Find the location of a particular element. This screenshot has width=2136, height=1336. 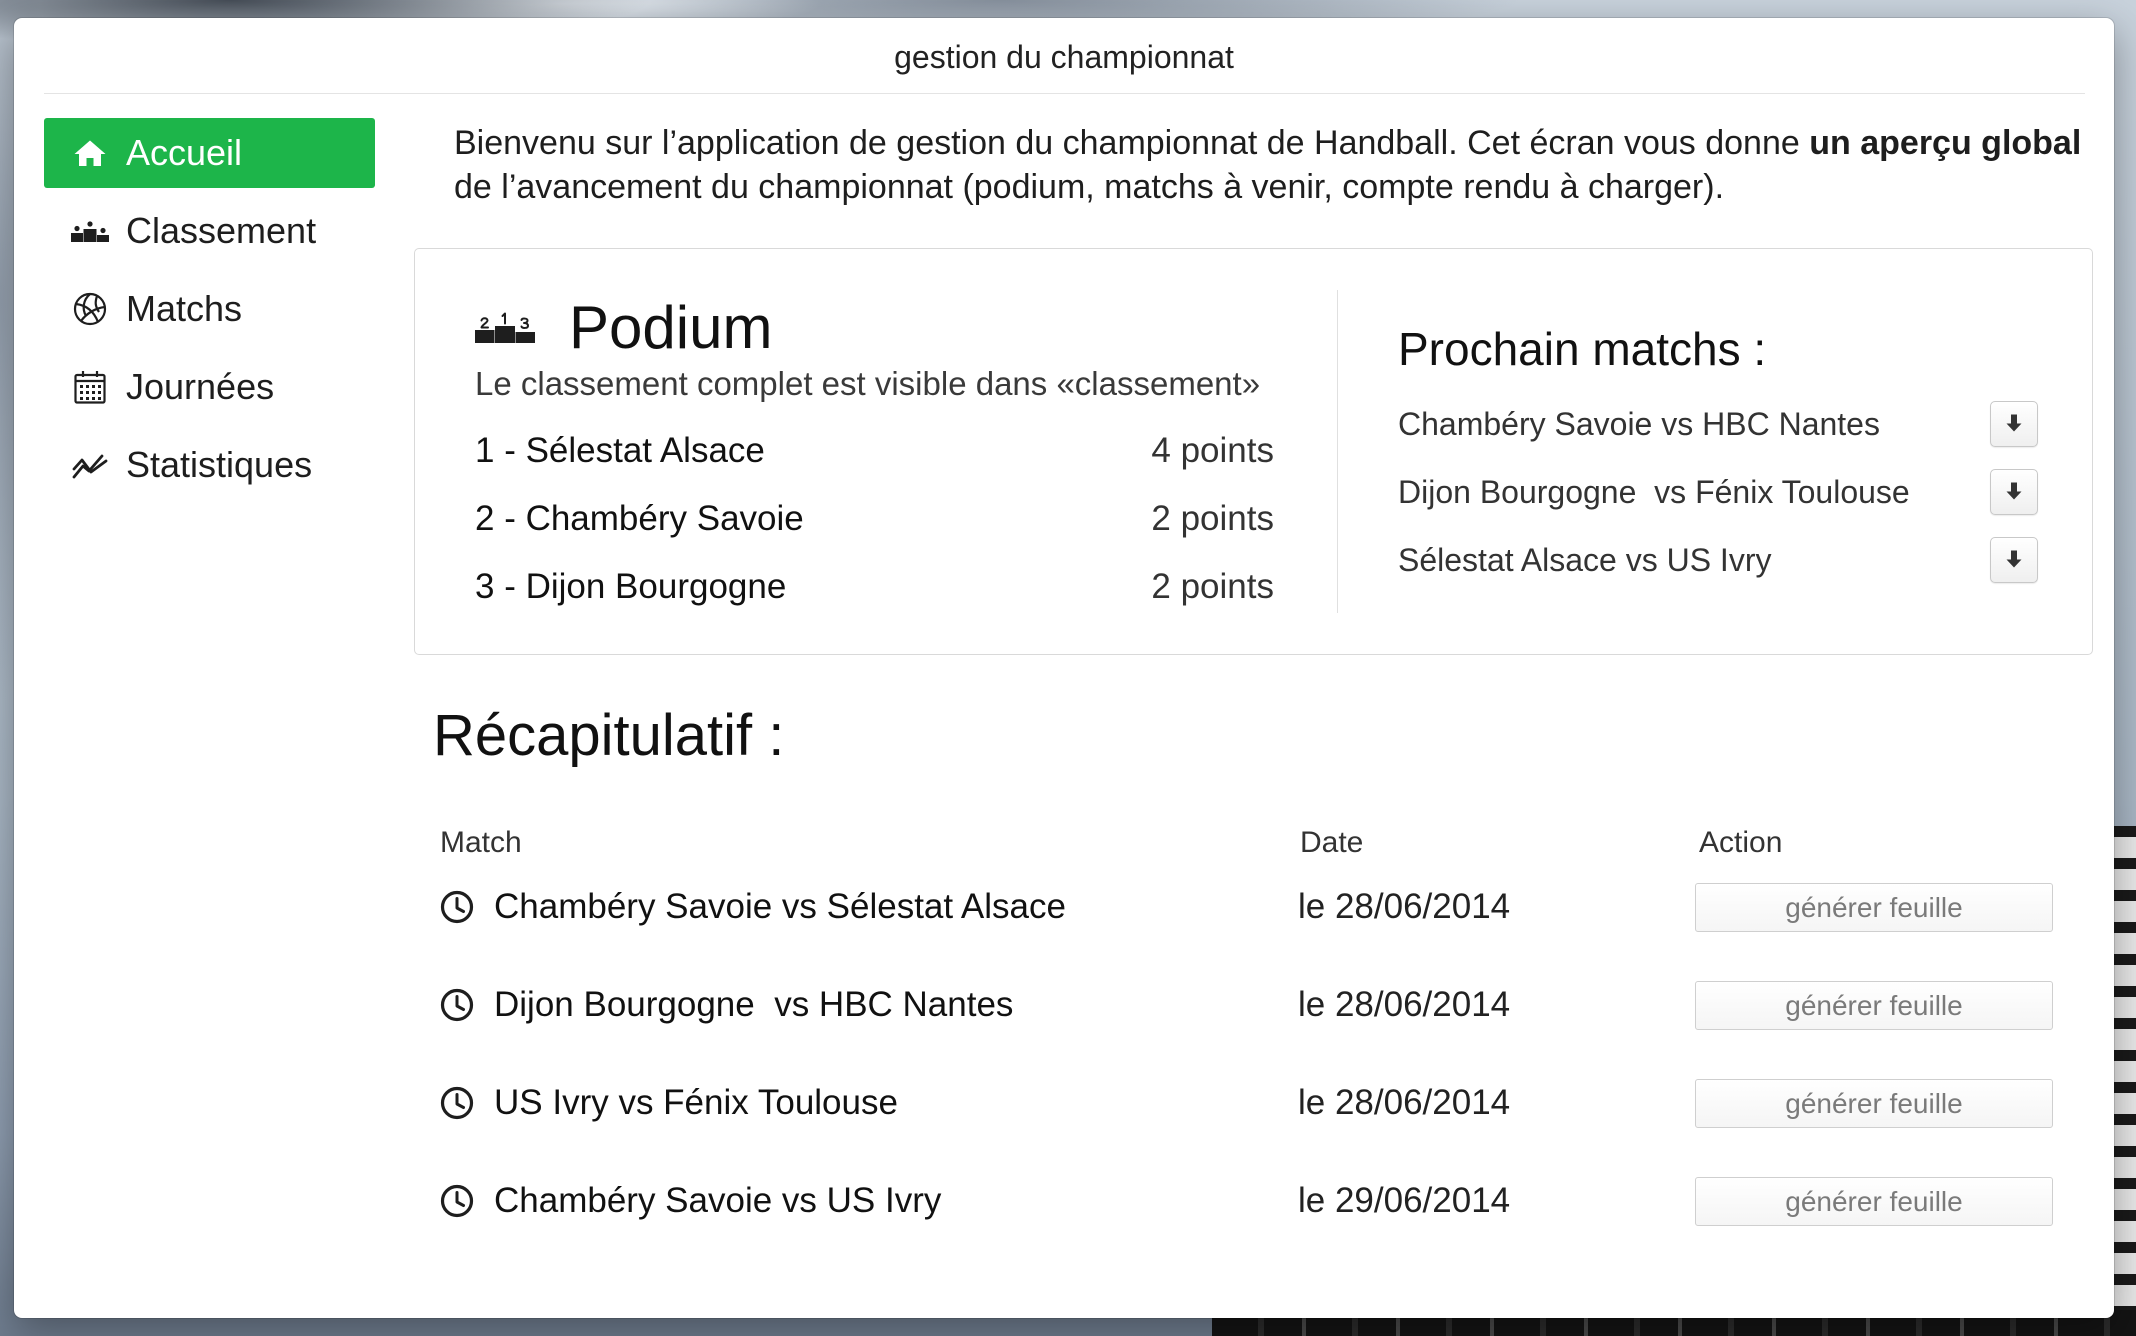

sidebar-item-matchs: Matchs is located at coordinates (209, 309).